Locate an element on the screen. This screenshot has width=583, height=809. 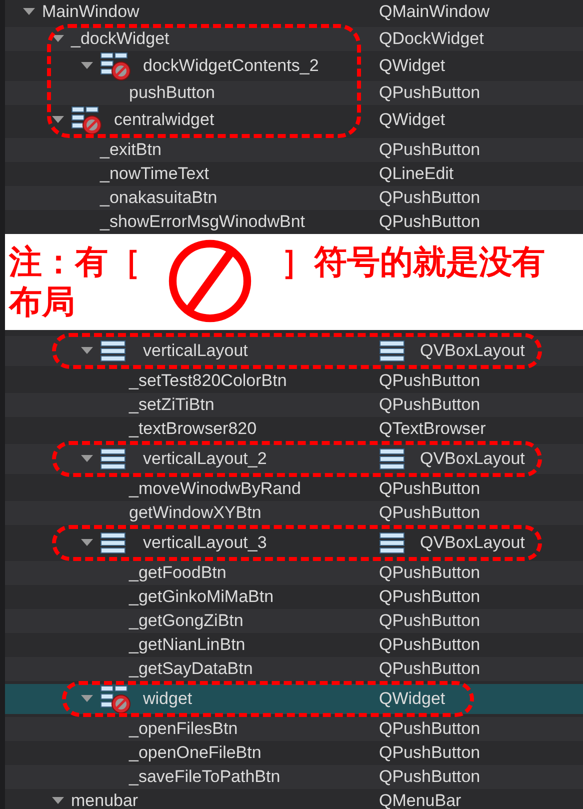
tree-row: verticalLayout_2 QVBoxLayout is located at coordinates (294, 459).